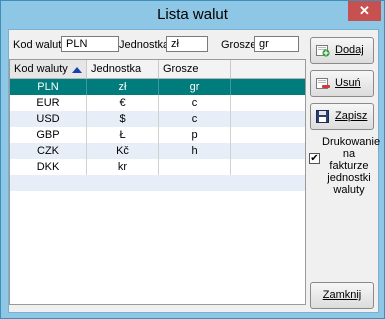 This screenshot has width=385, height=319. Describe the element at coordinates (349, 50) in the screenshot. I see `add-button-label: Dodaj` at that location.